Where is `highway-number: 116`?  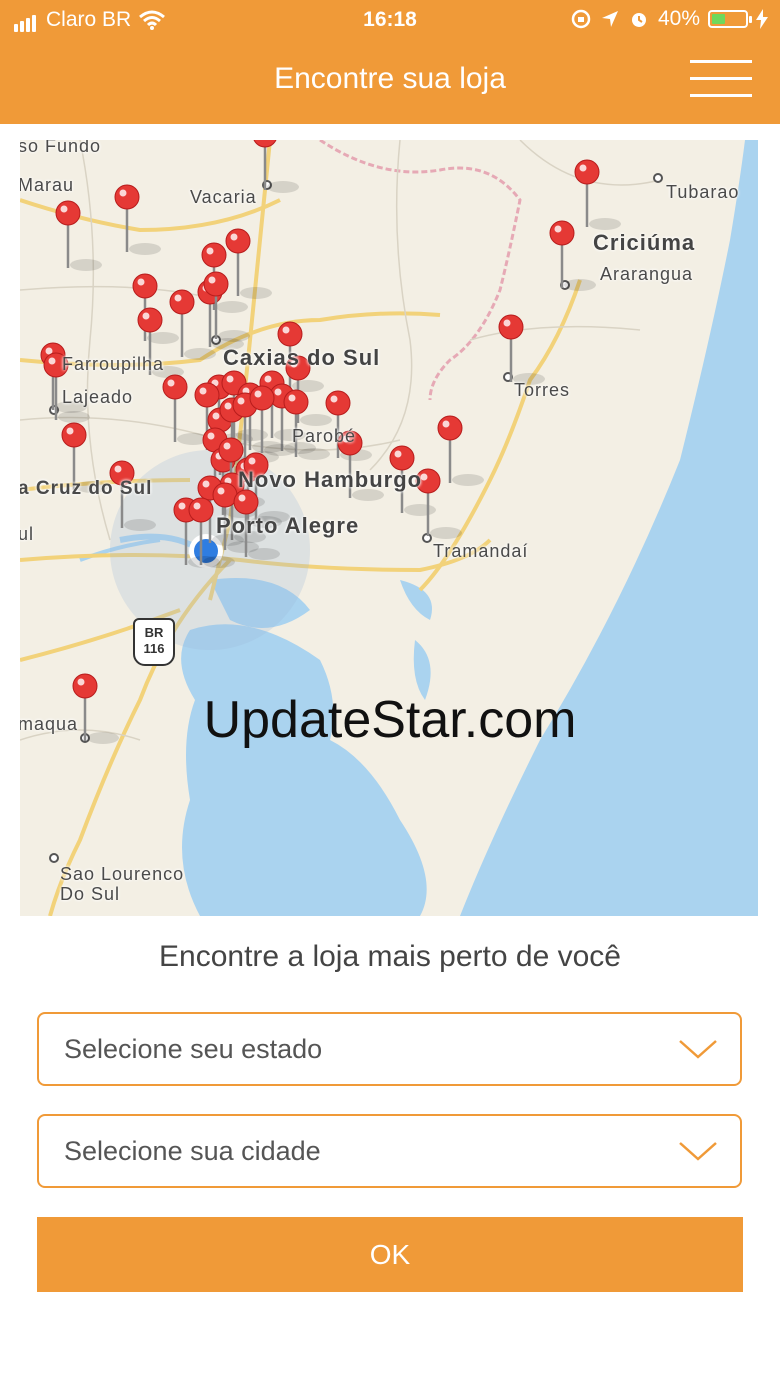
highway-number: 116 is located at coordinates (154, 648).